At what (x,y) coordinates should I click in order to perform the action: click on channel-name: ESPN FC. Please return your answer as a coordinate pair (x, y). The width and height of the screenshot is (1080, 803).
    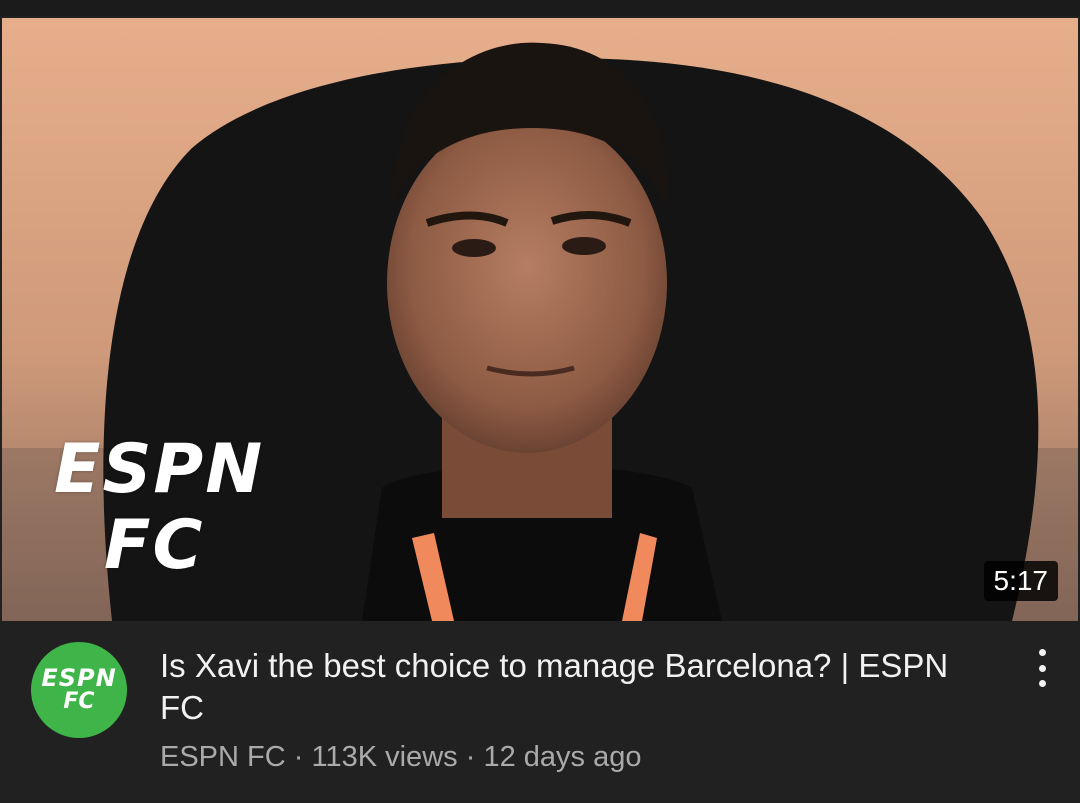
    Looking at the image, I should click on (223, 757).